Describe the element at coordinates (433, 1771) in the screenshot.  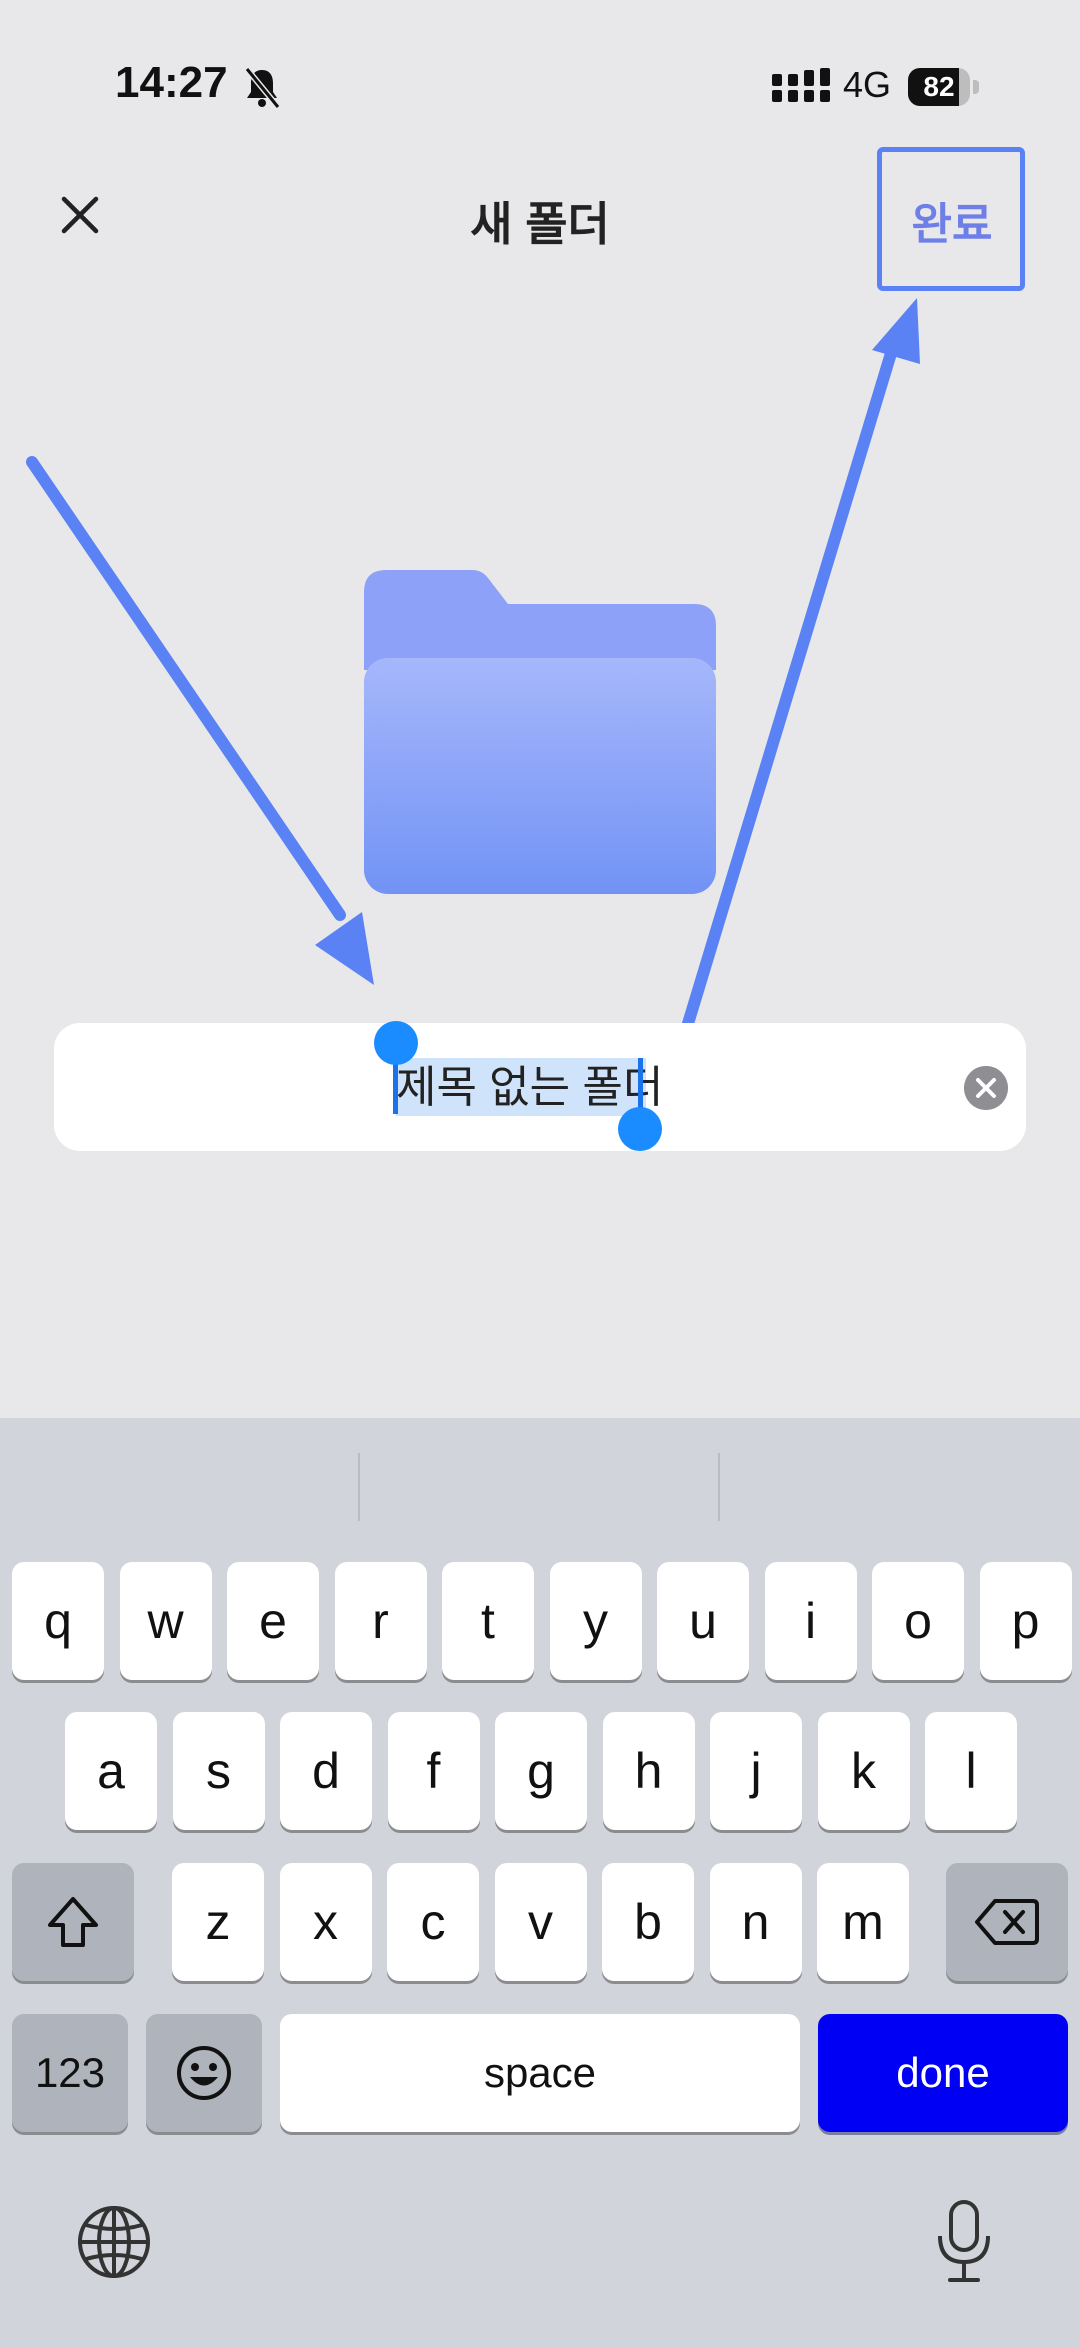
I see `key-f: f` at that location.